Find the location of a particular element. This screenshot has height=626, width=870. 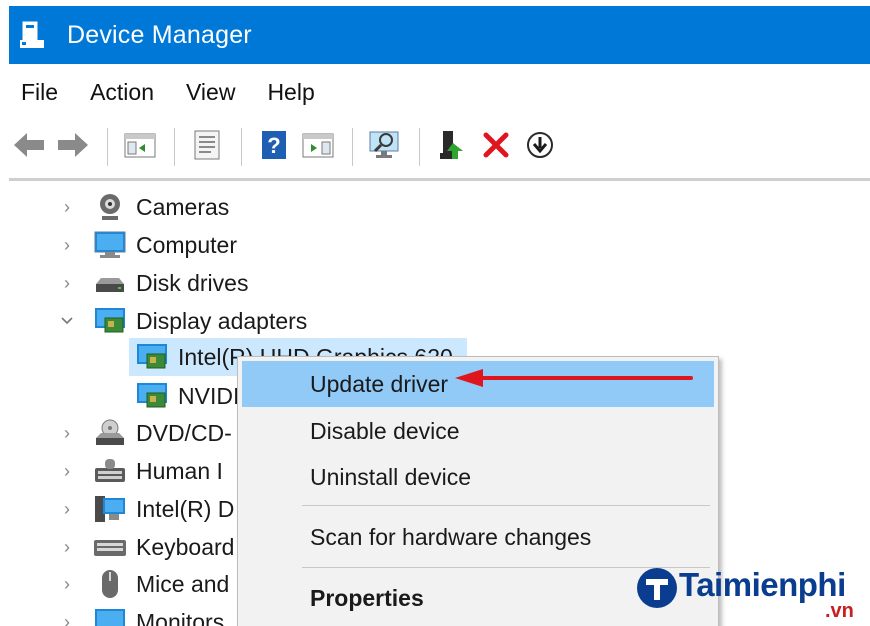

back-button is located at coordinates (29, 147).